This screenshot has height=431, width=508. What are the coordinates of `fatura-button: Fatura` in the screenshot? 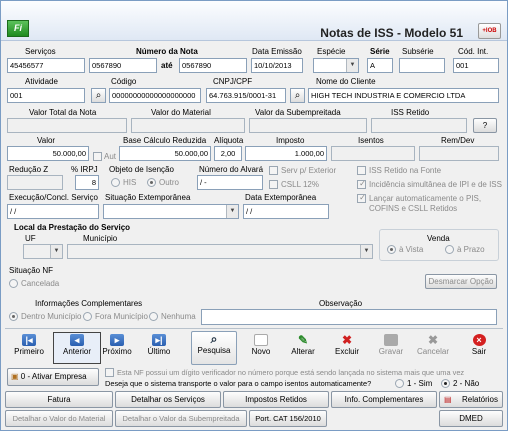 It's located at (59, 399).